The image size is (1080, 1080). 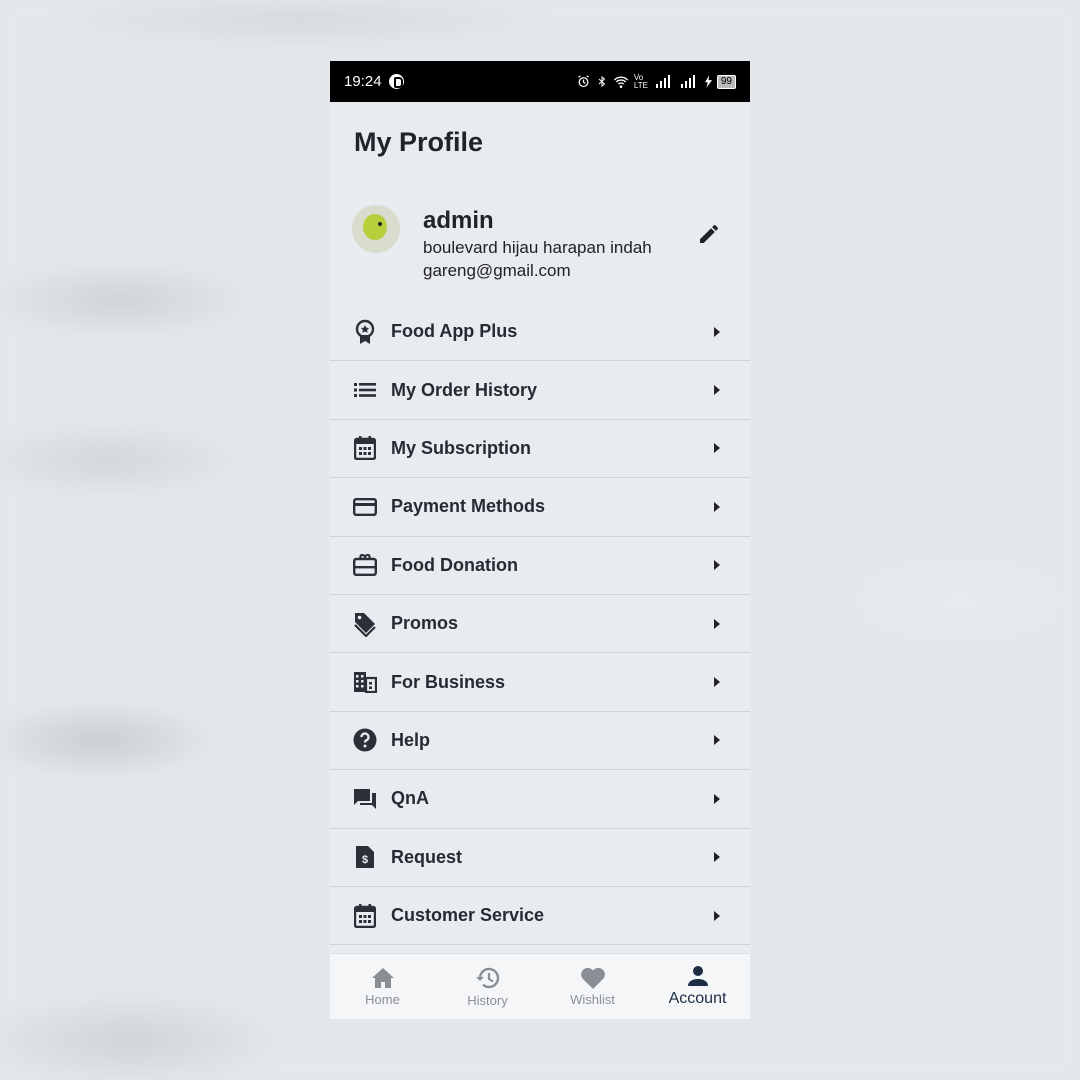 I want to click on menu-item-for-business: For Business, so click(x=540, y=682).